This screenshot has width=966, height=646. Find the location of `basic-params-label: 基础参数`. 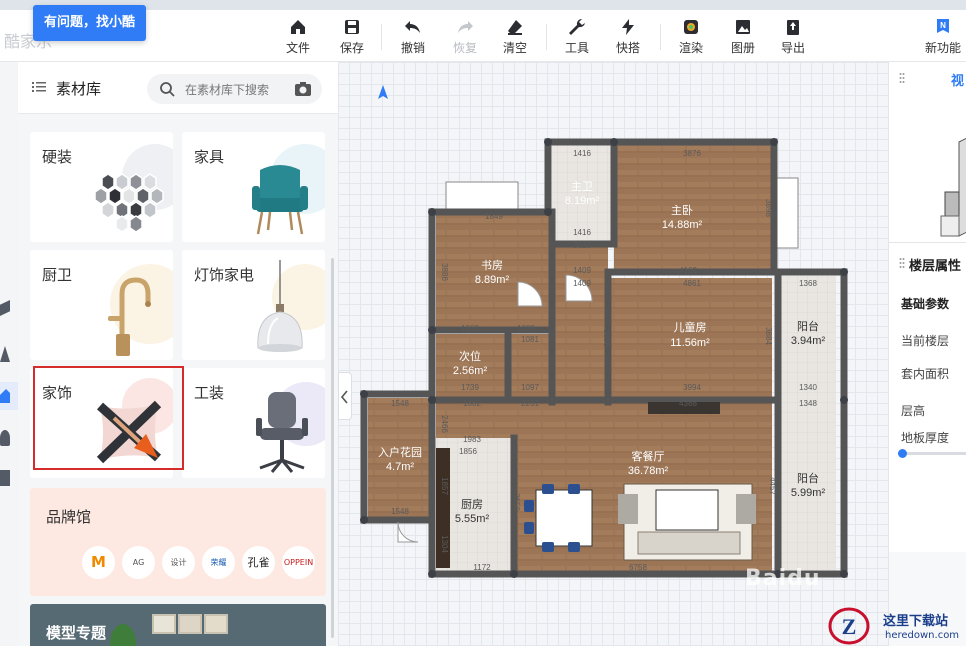

basic-params-label: 基础参数 is located at coordinates (925, 304).